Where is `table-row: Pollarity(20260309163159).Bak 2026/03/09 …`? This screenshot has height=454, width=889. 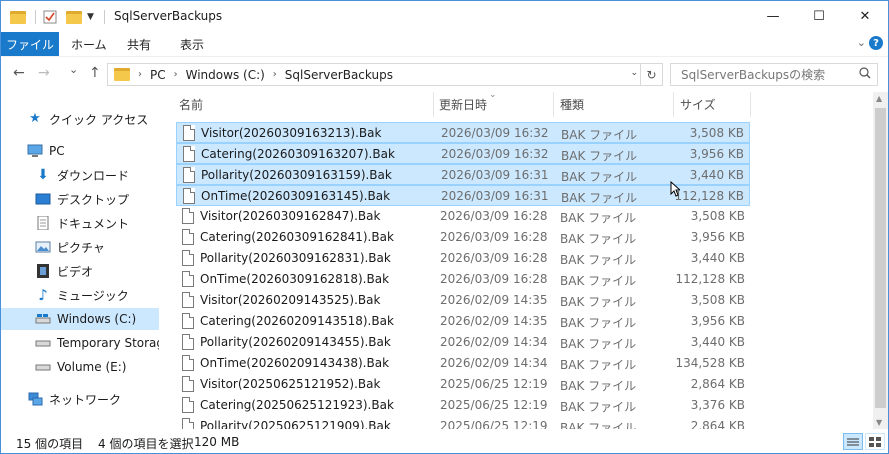 table-row: Pollarity(20260309163159).Bak 2026/03/09 … is located at coordinates (463, 174).